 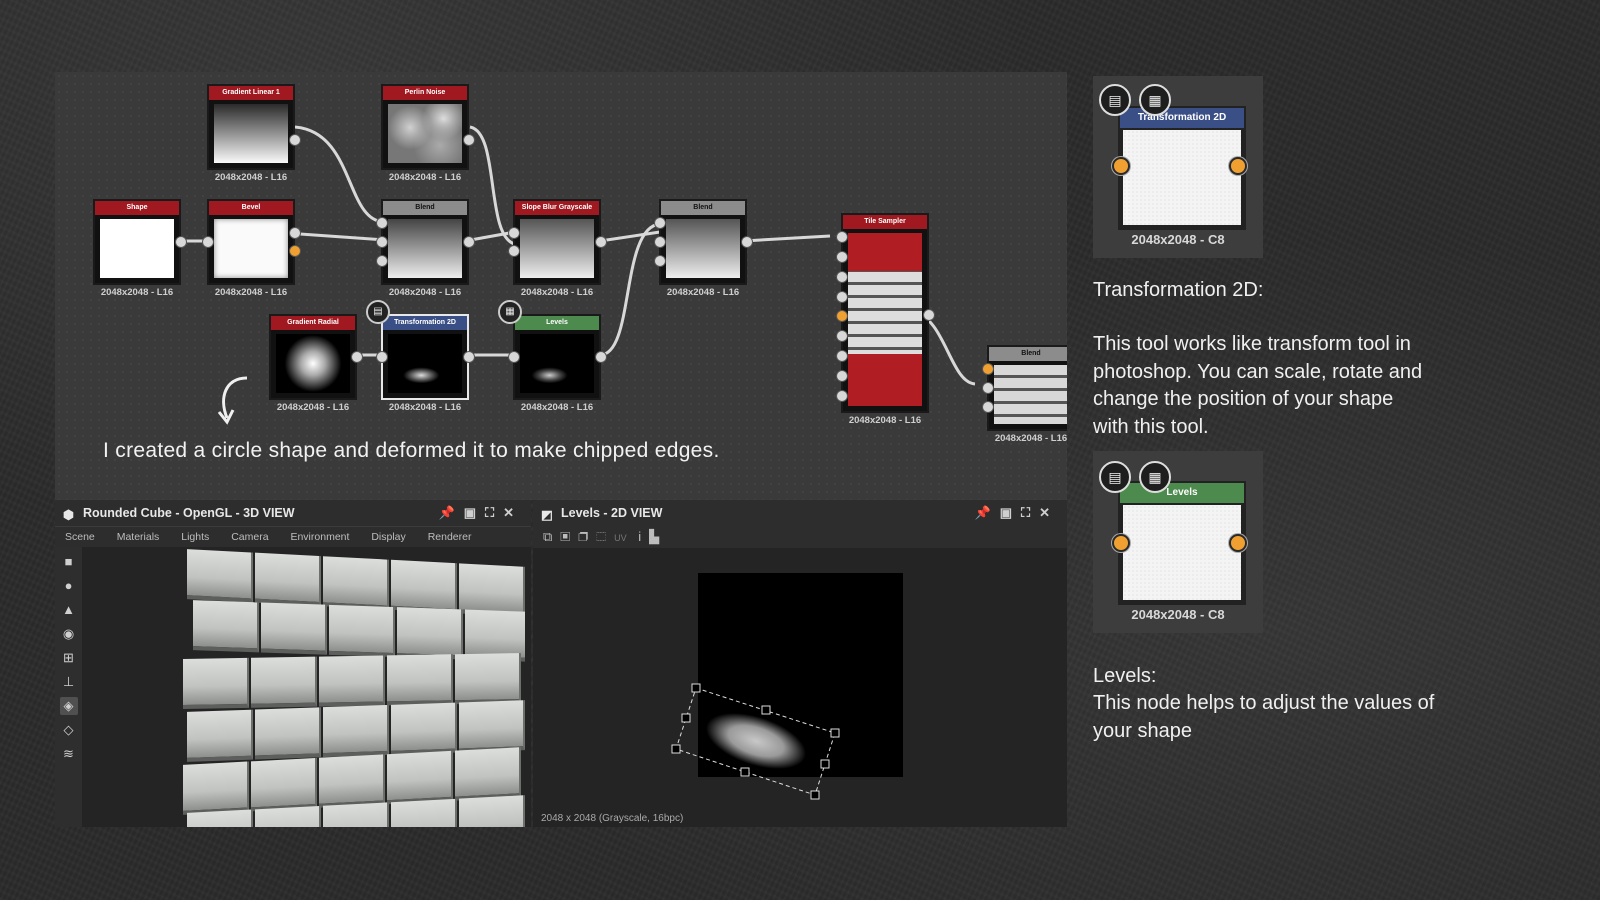 I want to click on description-line: with this tool., so click(x=1151, y=426).